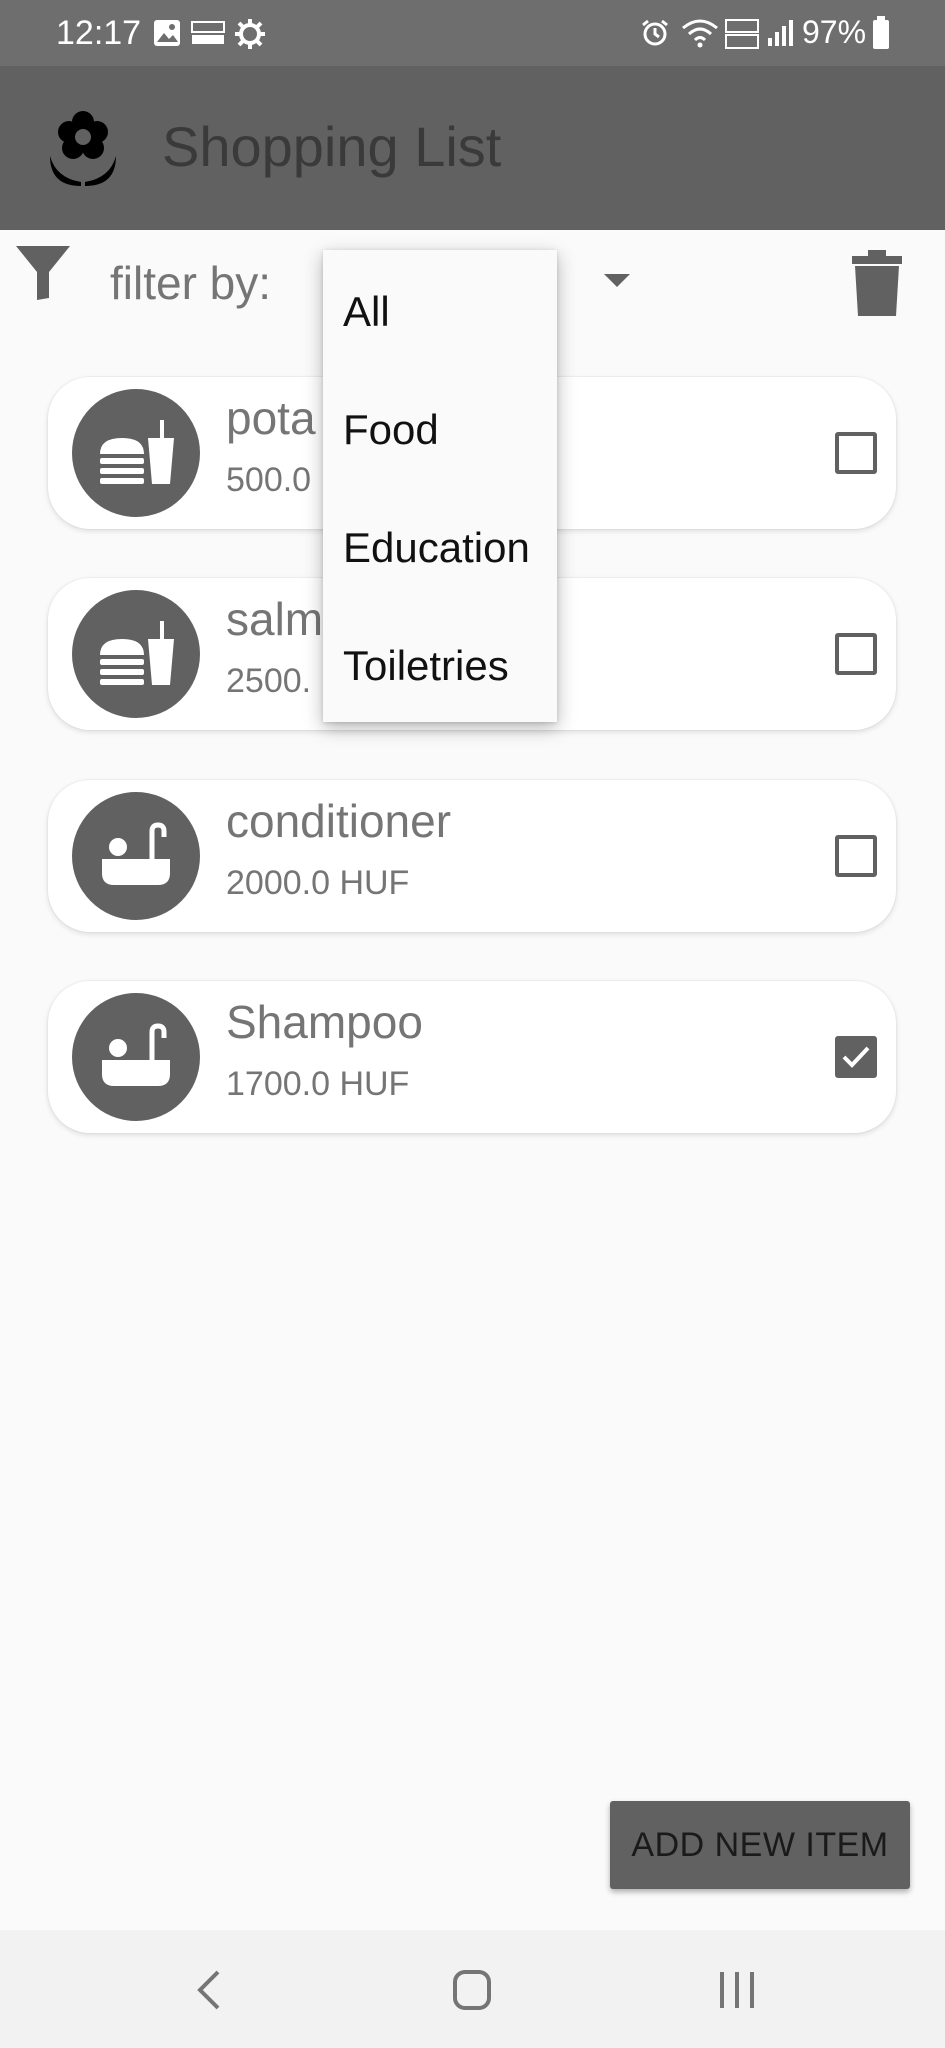 The width and height of the screenshot is (945, 2048). I want to click on item-name: conditioner, so click(339, 821).